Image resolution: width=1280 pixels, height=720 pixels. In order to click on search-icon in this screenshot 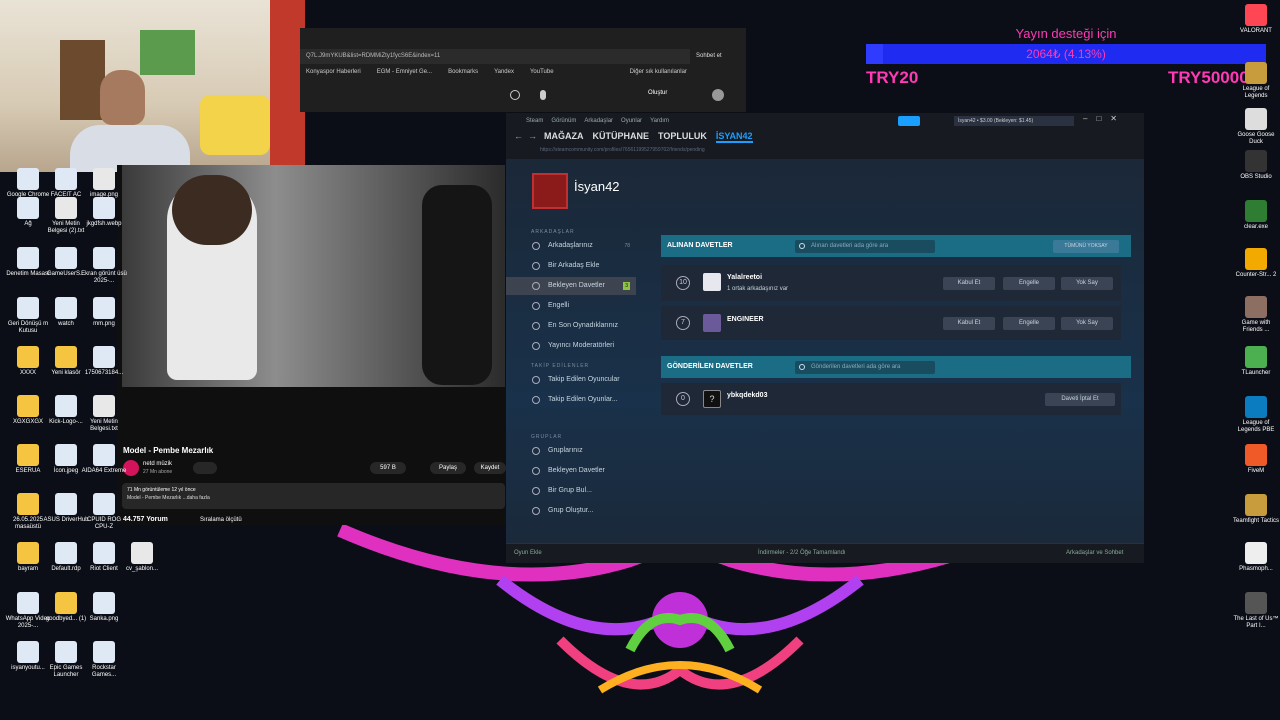, I will do `click(515, 95)`.